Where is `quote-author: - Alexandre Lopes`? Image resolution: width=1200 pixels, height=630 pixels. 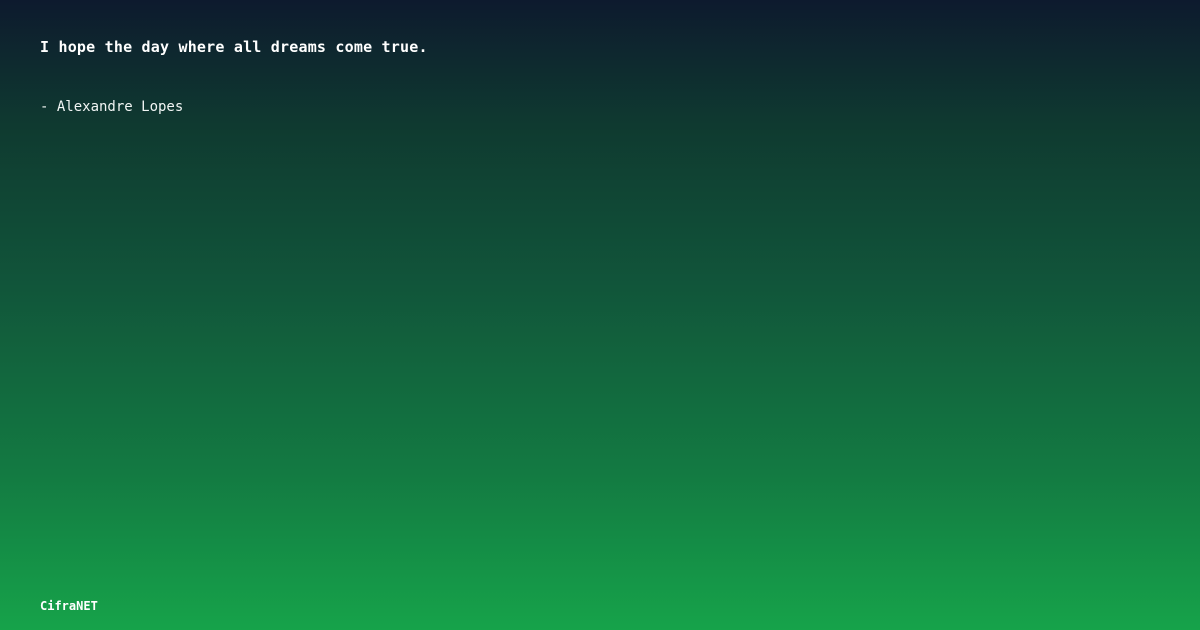 quote-author: - Alexandre Lopes is located at coordinates (112, 107).